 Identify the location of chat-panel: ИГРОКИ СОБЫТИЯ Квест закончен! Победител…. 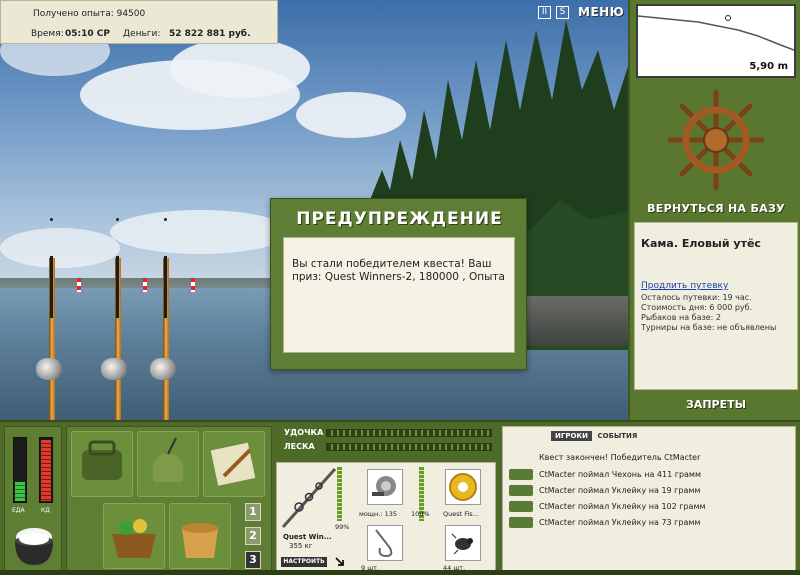
(649, 499).